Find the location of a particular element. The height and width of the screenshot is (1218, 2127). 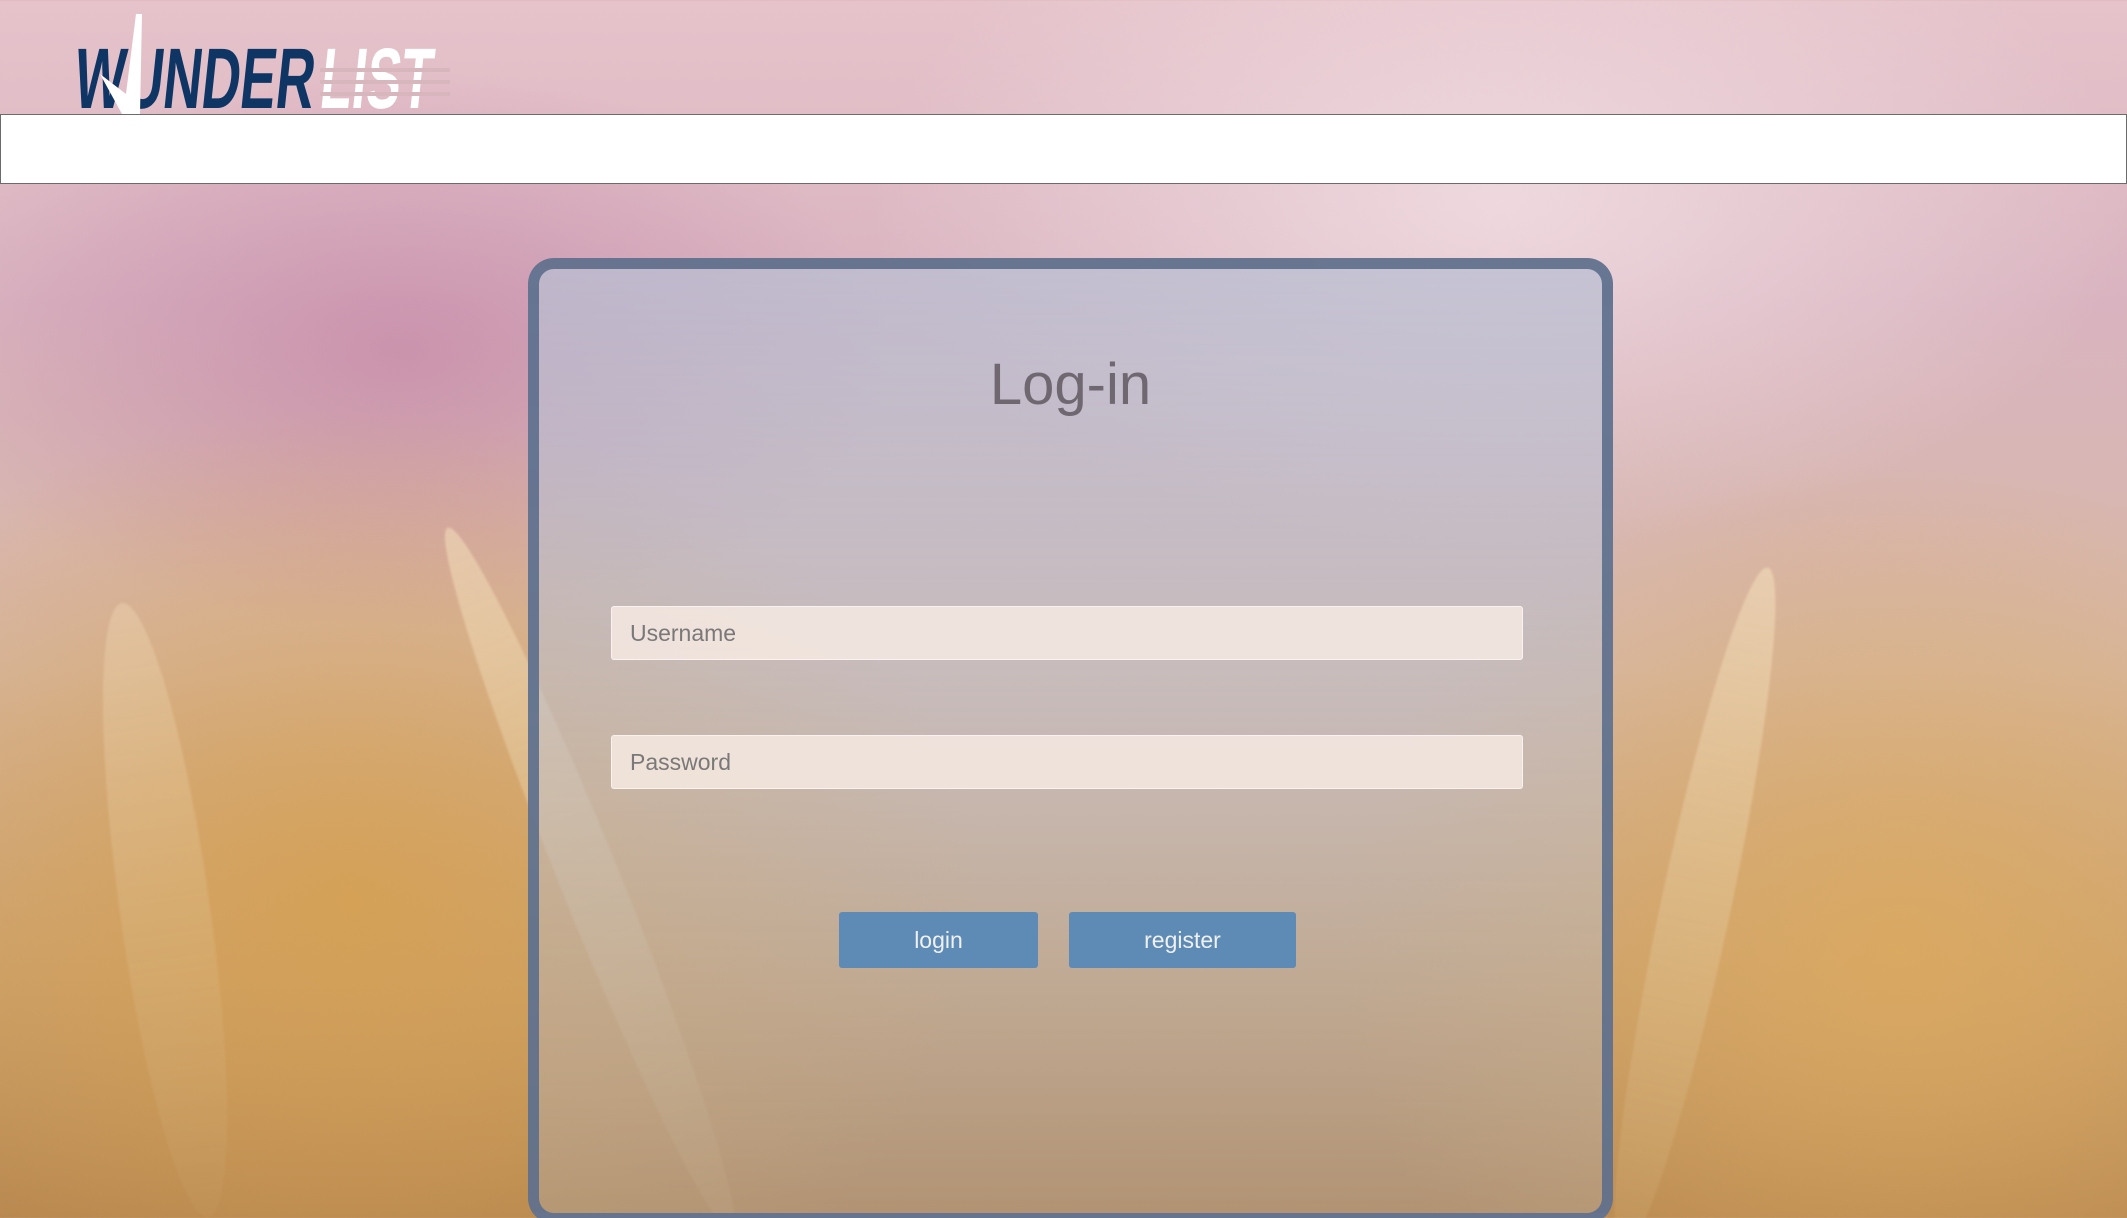

register-button: register is located at coordinates (1182, 940).